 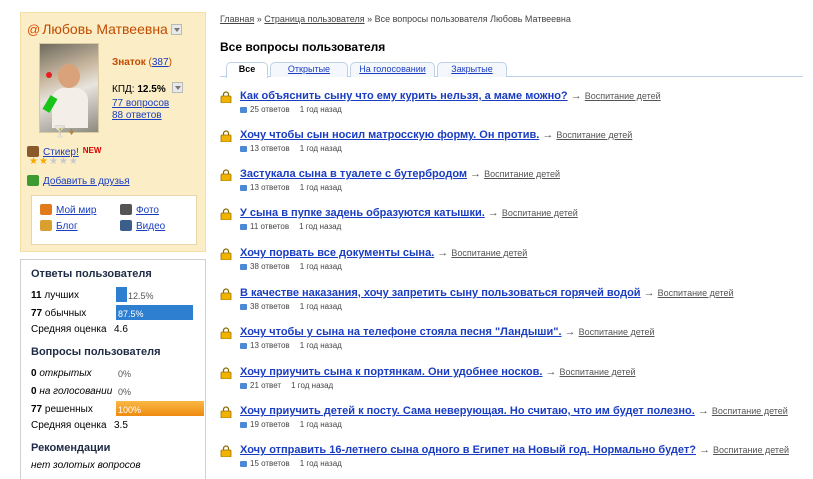 I want to click on answers-count: 13 ответов, so click(x=270, y=187).